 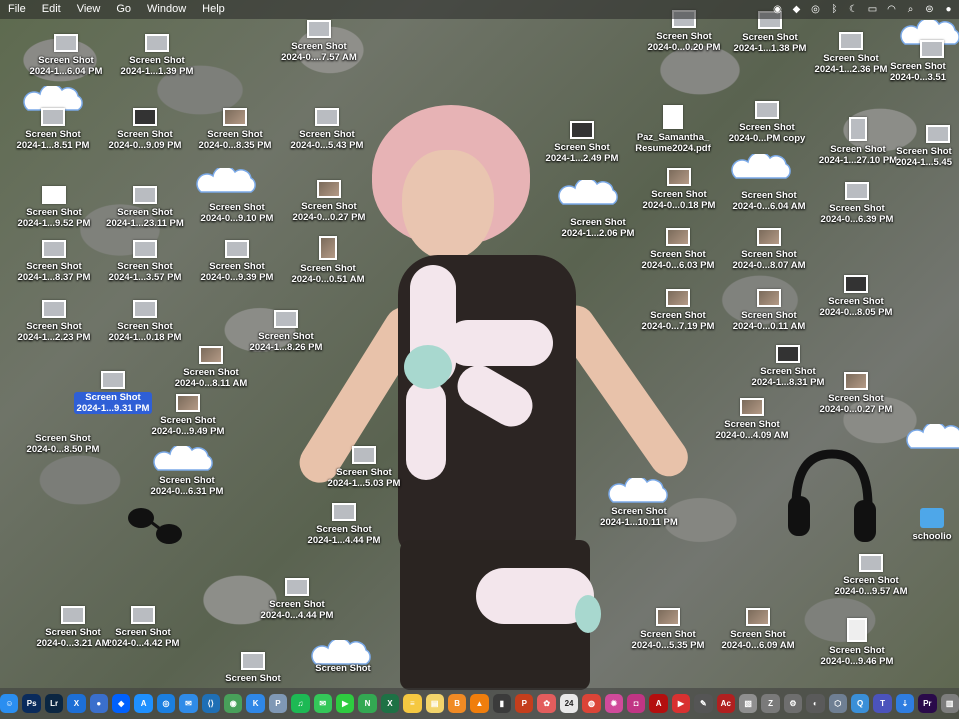 What do you see at coordinates (924, 61) in the screenshot?
I see `desktop-file: Screen Shot 2024-0...3.51` at bounding box center [924, 61].